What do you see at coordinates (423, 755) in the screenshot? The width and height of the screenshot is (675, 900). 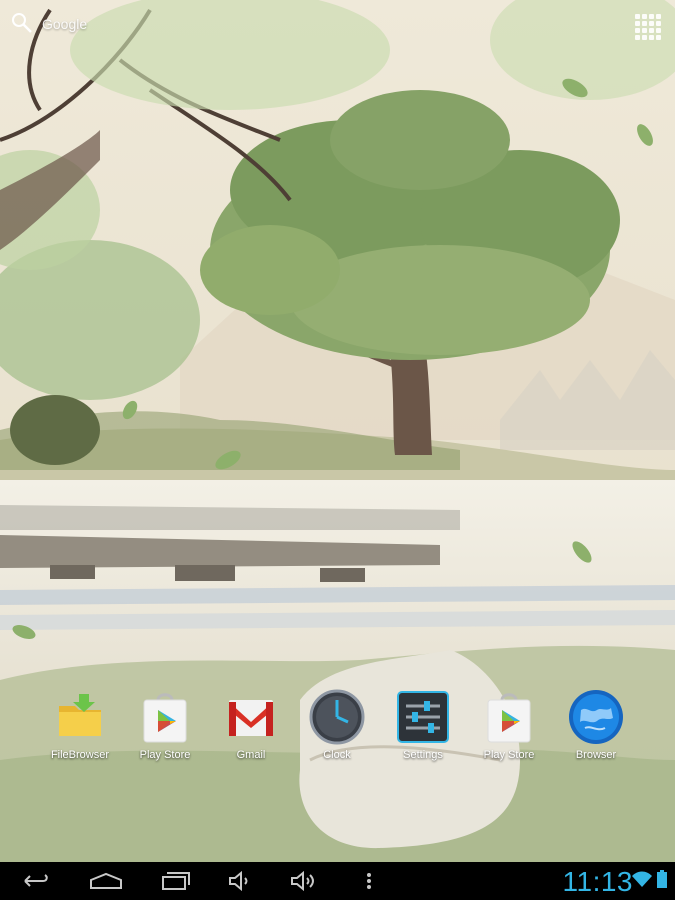 I see `app-label: Settings` at bounding box center [423, 755].